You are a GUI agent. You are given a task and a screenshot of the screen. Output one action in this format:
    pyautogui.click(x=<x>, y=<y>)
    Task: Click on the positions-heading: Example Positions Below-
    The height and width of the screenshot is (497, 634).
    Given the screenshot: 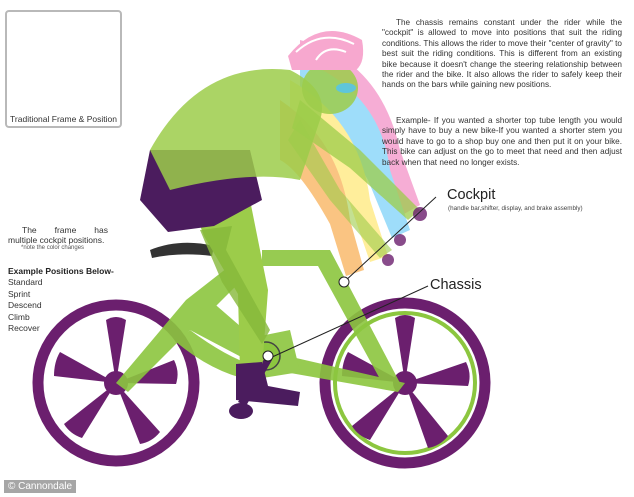 What is the action you would take?
    pyautogui.click(x=61, y=271)
    